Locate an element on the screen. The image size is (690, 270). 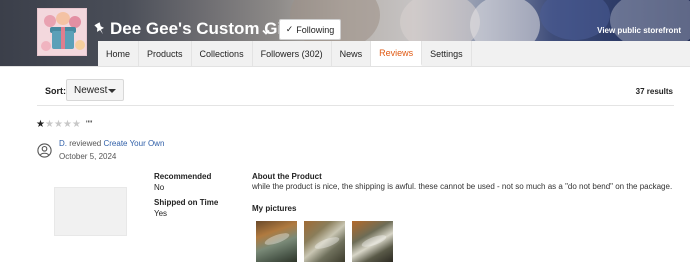
reviewer-line: D. reviewed Create Your Own is located at coordinates (111, 143).